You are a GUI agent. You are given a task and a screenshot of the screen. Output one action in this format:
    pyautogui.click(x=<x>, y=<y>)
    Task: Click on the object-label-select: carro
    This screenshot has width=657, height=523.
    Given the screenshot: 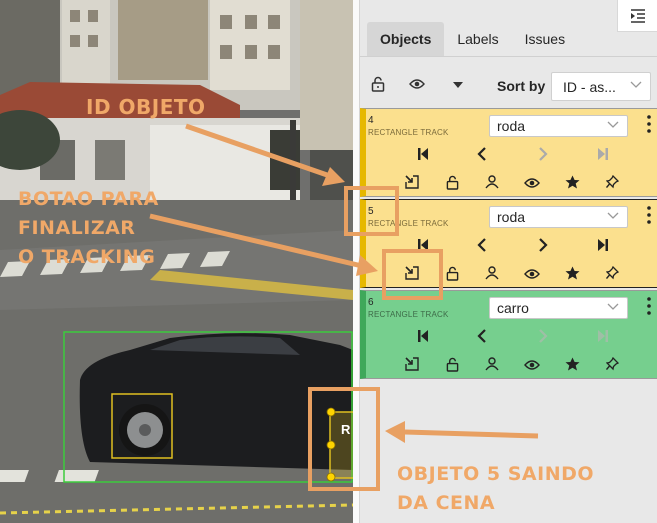 What is the action you would take?
    pyautogui.click(x=558, y=308)
    